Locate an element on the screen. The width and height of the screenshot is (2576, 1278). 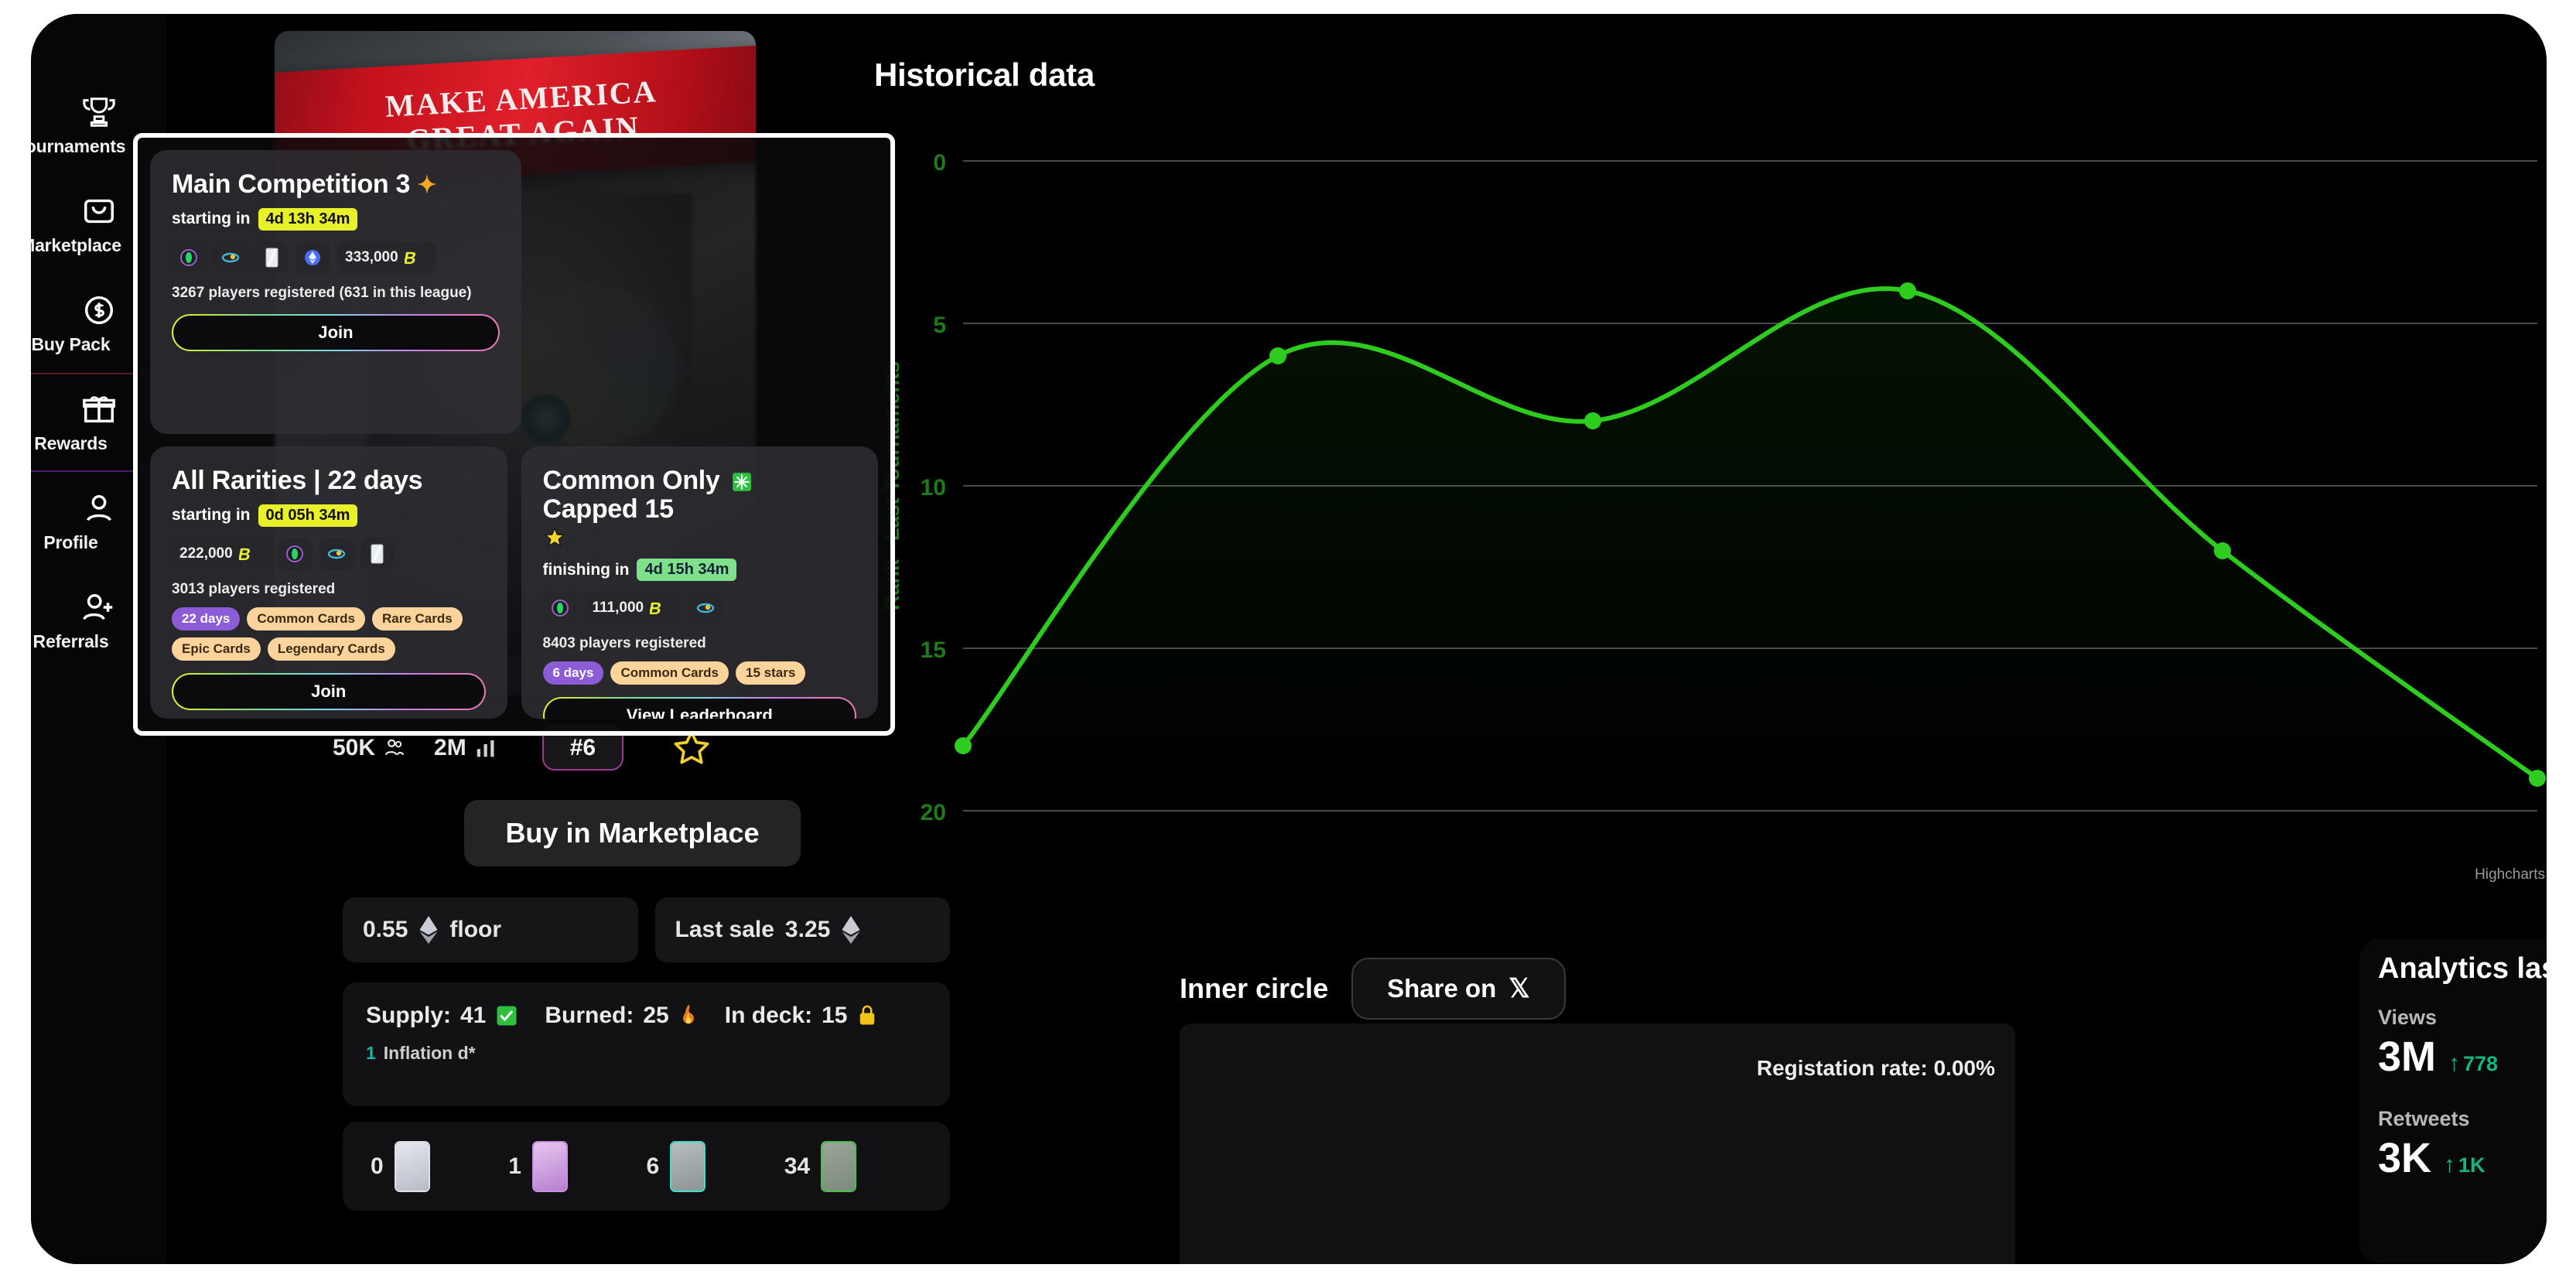
green-sparkle-icon is located at coordinates (741, 482).